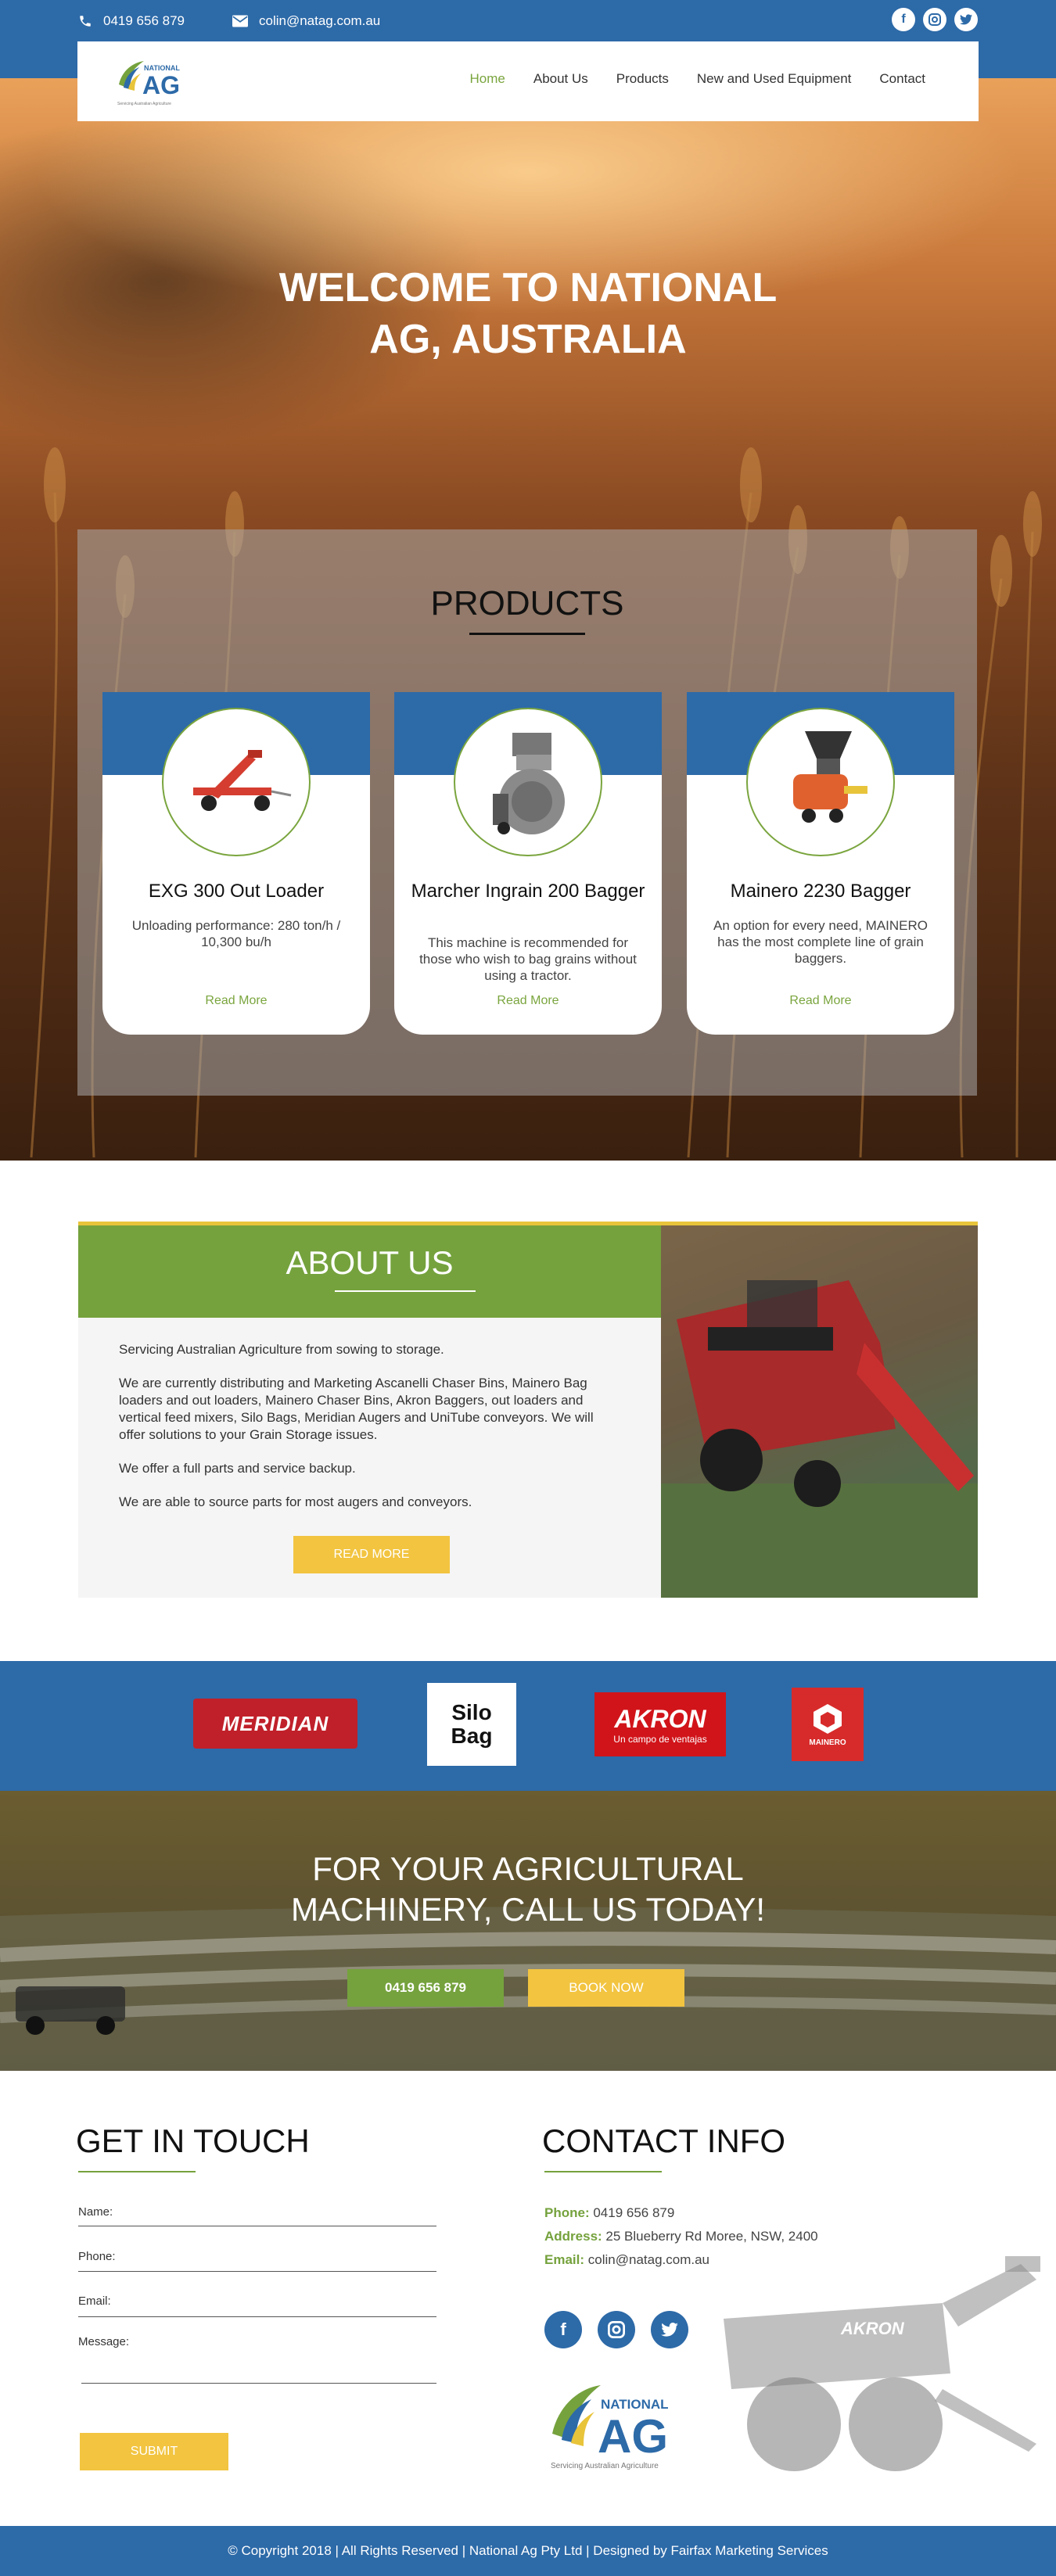  What do you see at coordinates (564, 2259) in the screenshot?
I see `contact-email-label: Email:` at bounding box center [564, 2259].